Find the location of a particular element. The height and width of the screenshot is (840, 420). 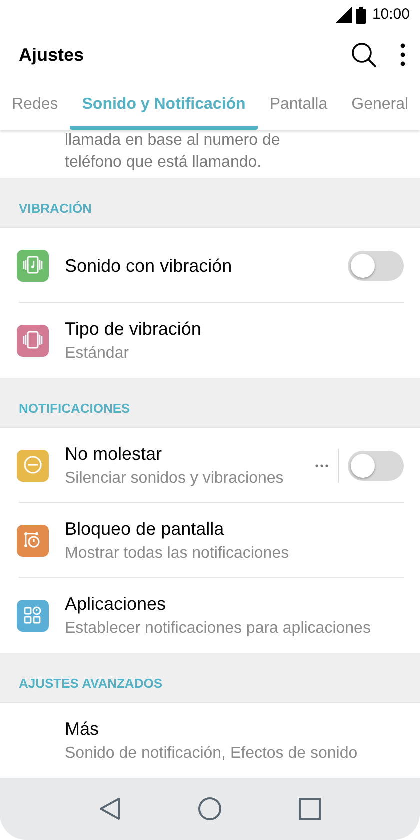

home-icon is located at coordinates (210, 809).